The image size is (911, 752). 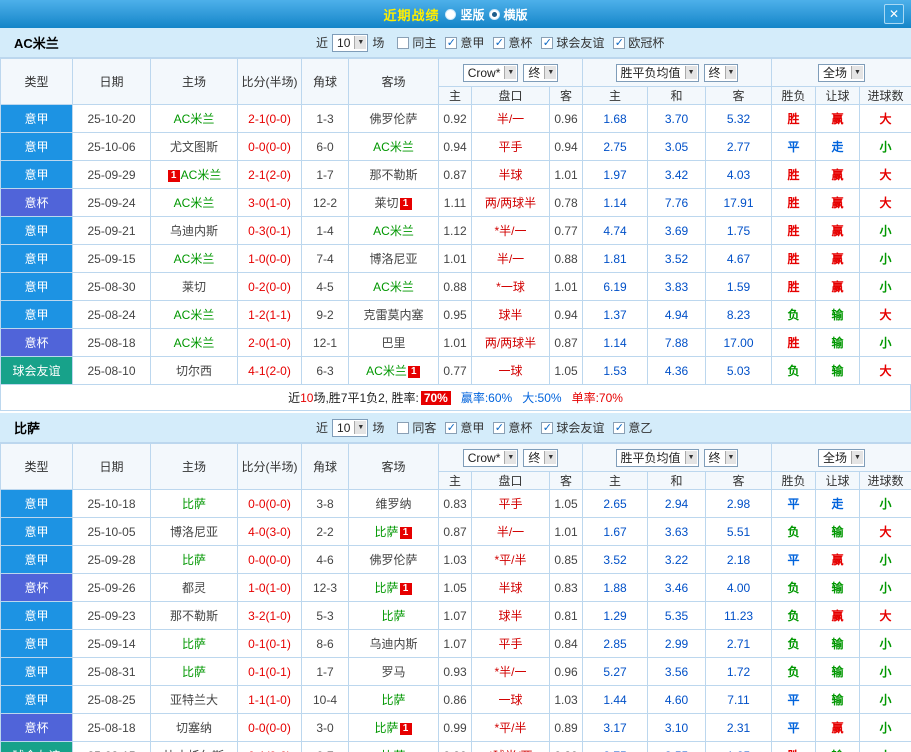 I want to click on single-rate: 单率:70%, so click(x=597, y=398).